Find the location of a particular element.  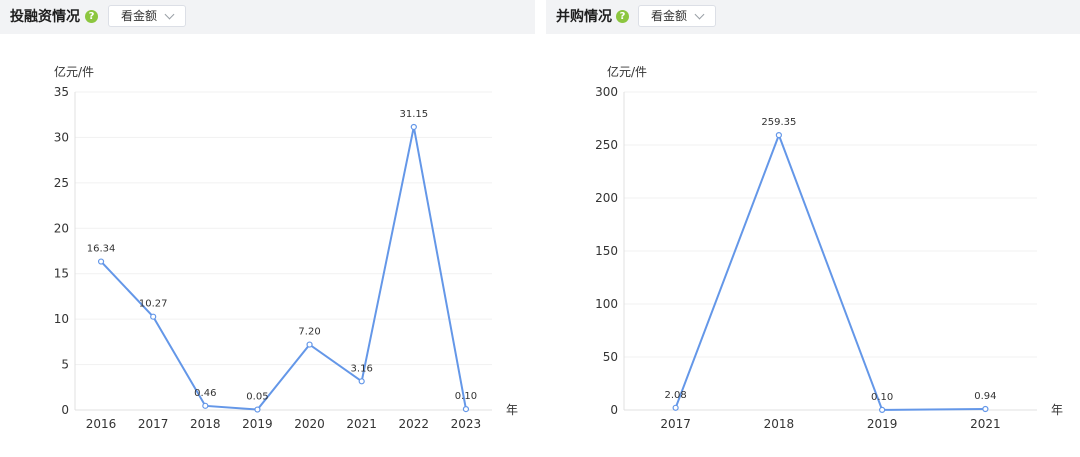

data-label: 0.94 is located at coordinates (985, 396).